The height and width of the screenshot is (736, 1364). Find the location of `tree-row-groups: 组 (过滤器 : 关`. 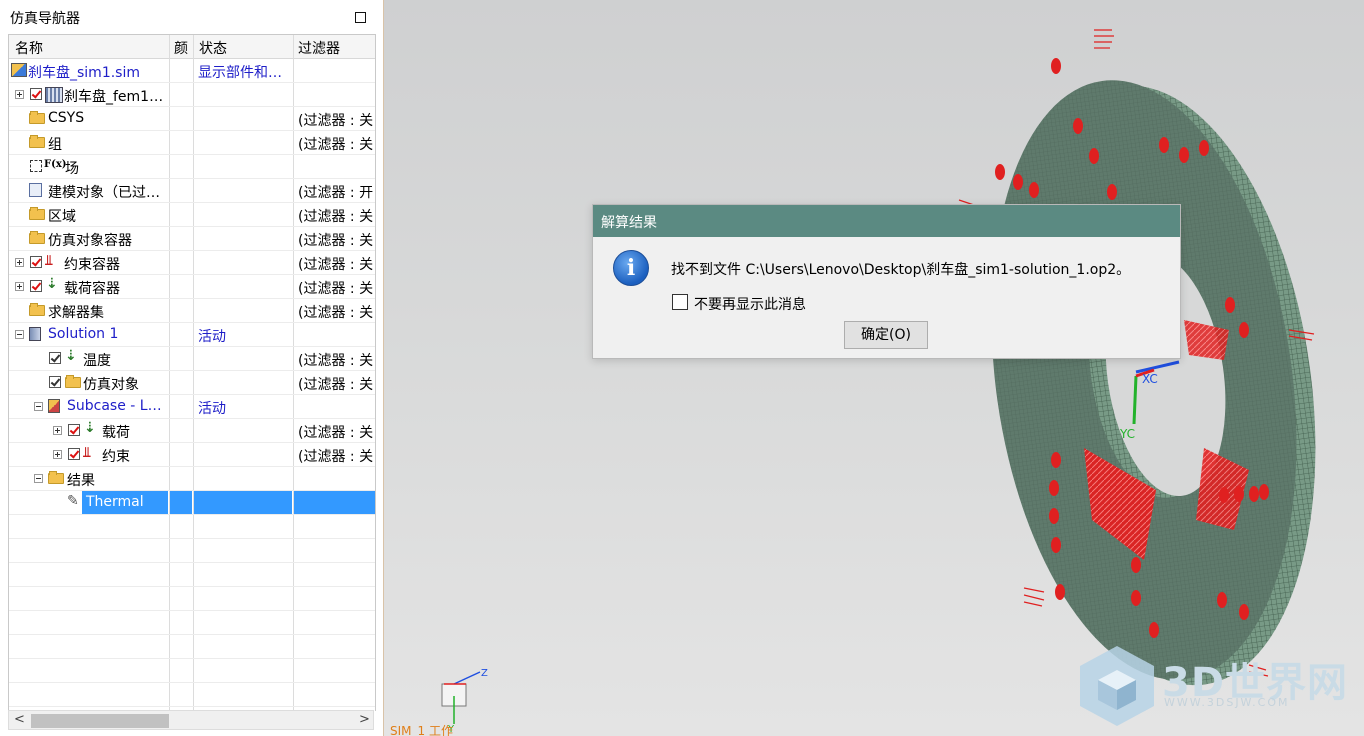

tree-row-groups: 组 (过滤器 : 关 is located at coordinates (192, 143).